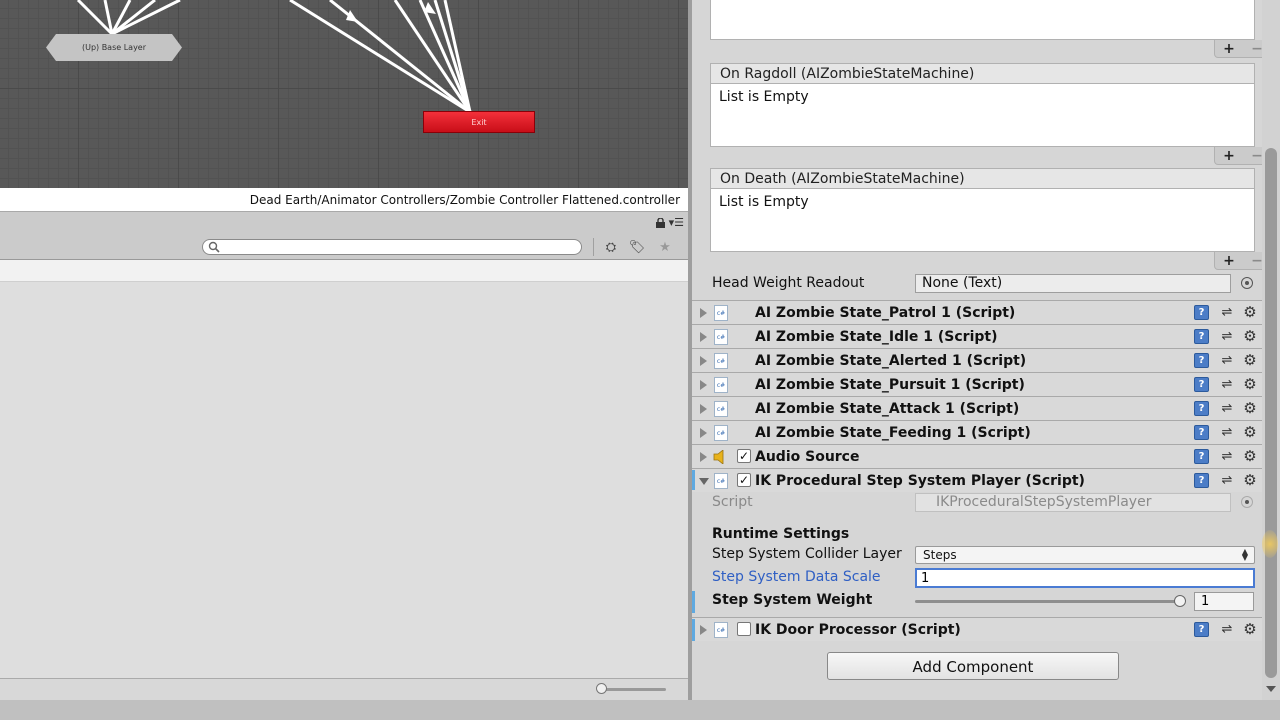  Describe the element at coordinates (721, 433) in the screenshot. I see `csharp-script-icon: c#` at that location.